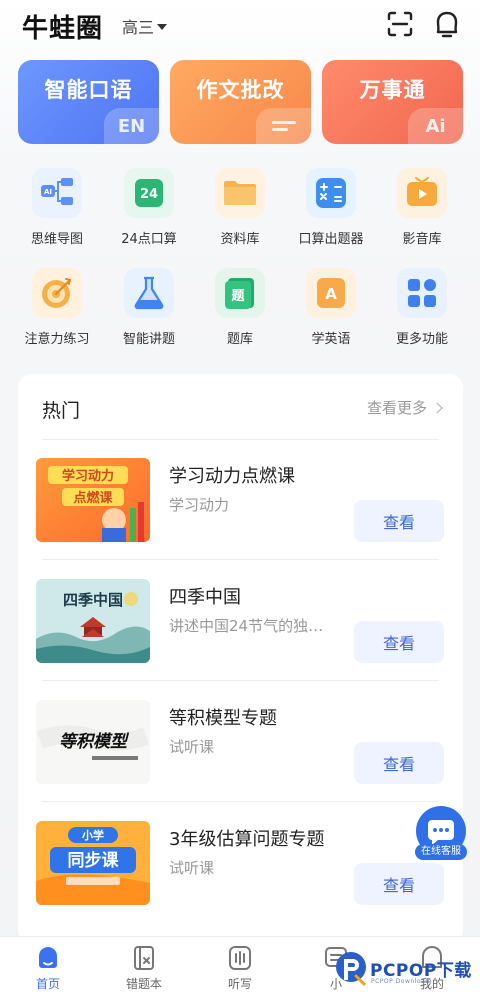 The width and height of the screenshot is (480, 996). What do you see at coordinates (138, 27) in the screenshot?
I see `grade-label: 高三` at bounding box center [138, 27].